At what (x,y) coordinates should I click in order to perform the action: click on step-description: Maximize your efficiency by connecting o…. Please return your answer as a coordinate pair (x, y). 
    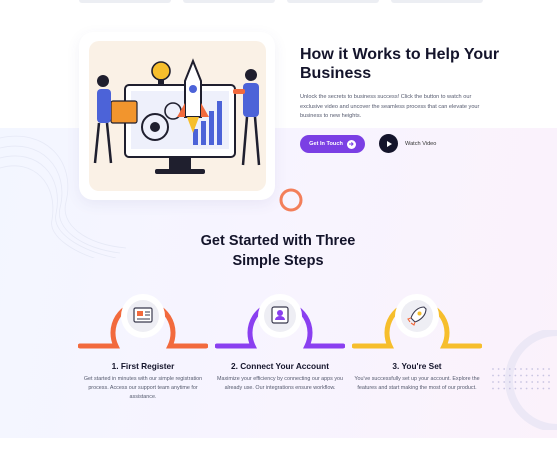
    Looking at the image, I should click on (280, 383).